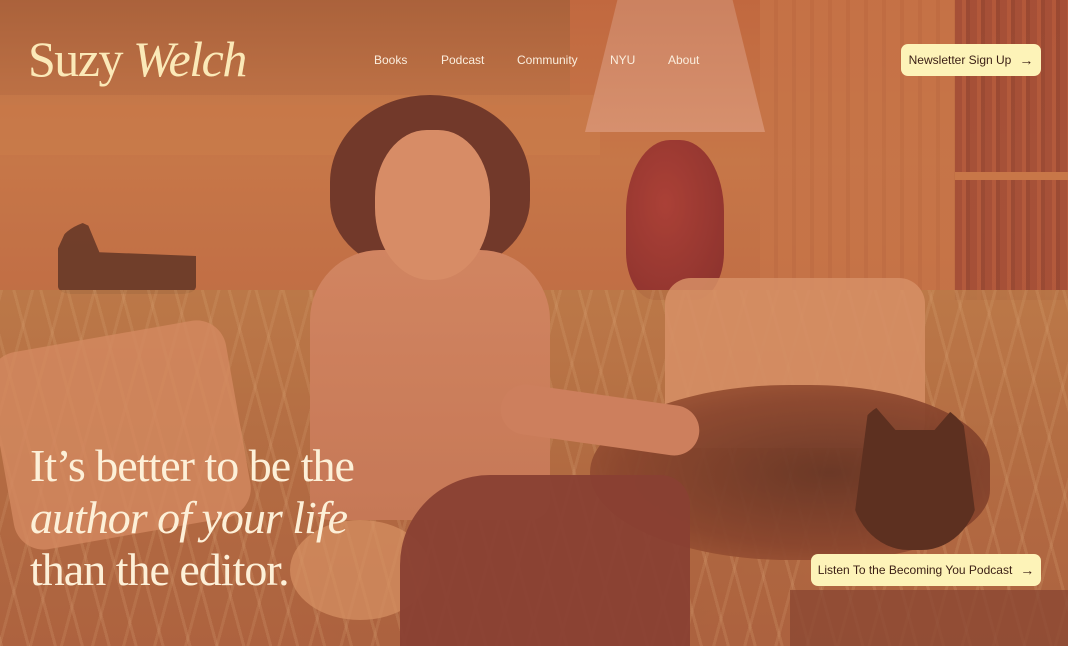 The height and width of the screenshot is (646, 1068). I want to click on newsletter-signup-label: Newsletter Sign Up, so click(960, 60).